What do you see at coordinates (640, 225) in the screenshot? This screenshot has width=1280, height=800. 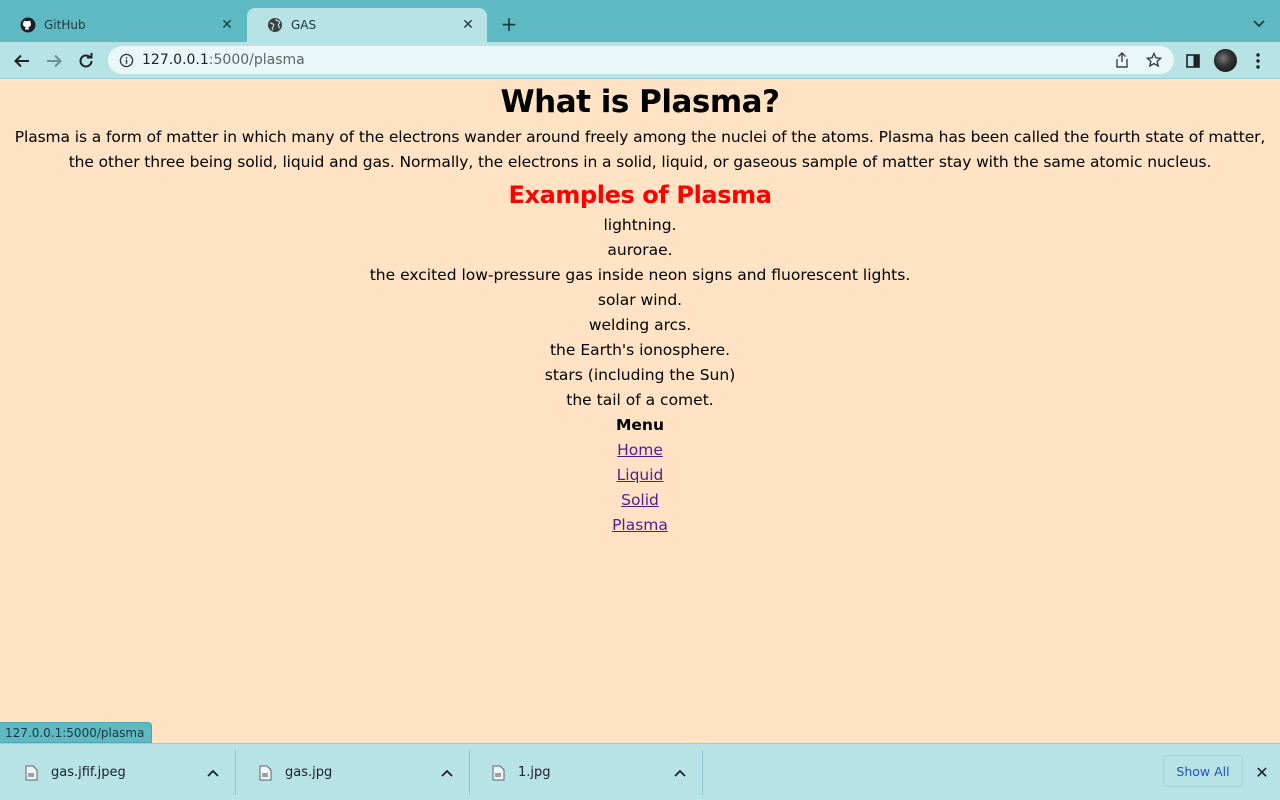 I see `list-item: lightning.` at bounding box center [640, 225].